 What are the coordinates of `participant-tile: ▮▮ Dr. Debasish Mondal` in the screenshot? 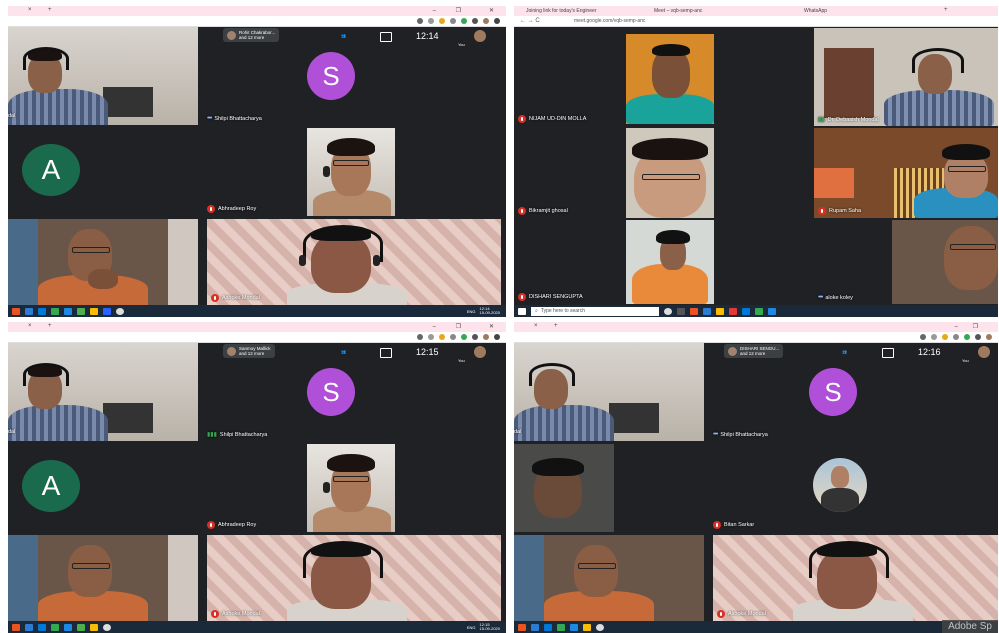 It's located at (906, 77).